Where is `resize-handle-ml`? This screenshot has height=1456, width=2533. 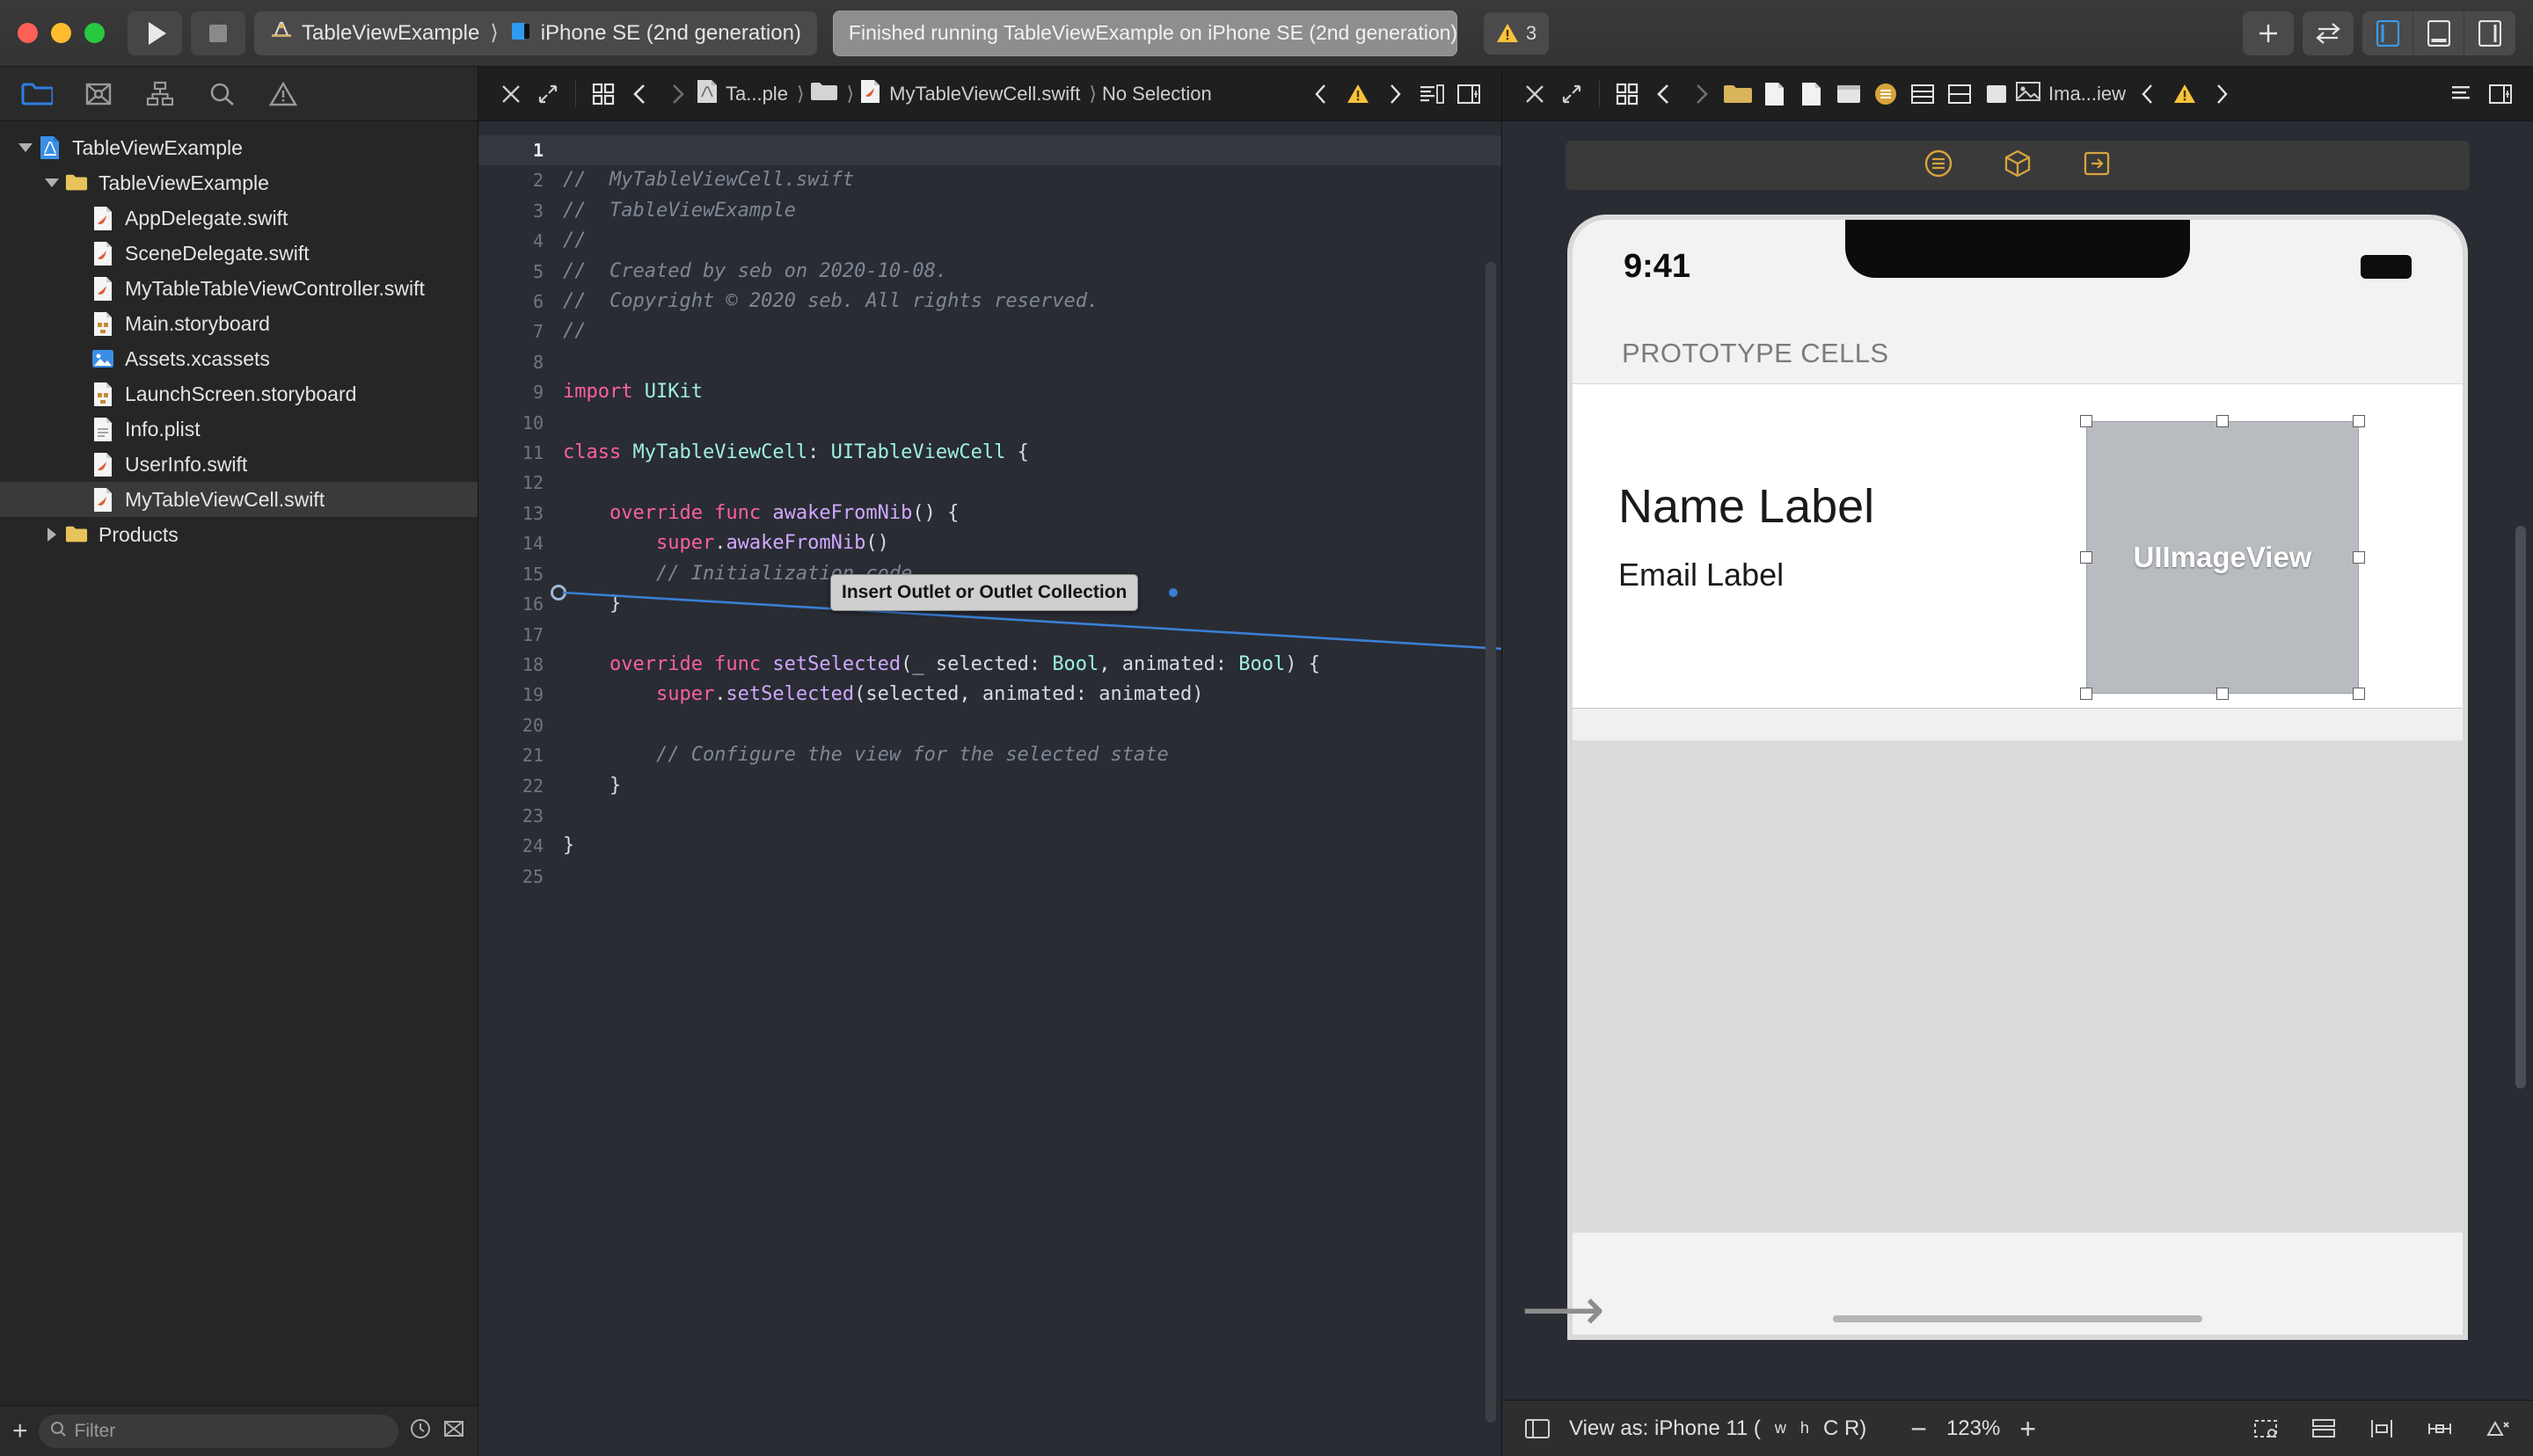 resize-handle-ml is located at coordinates (2086, 557).